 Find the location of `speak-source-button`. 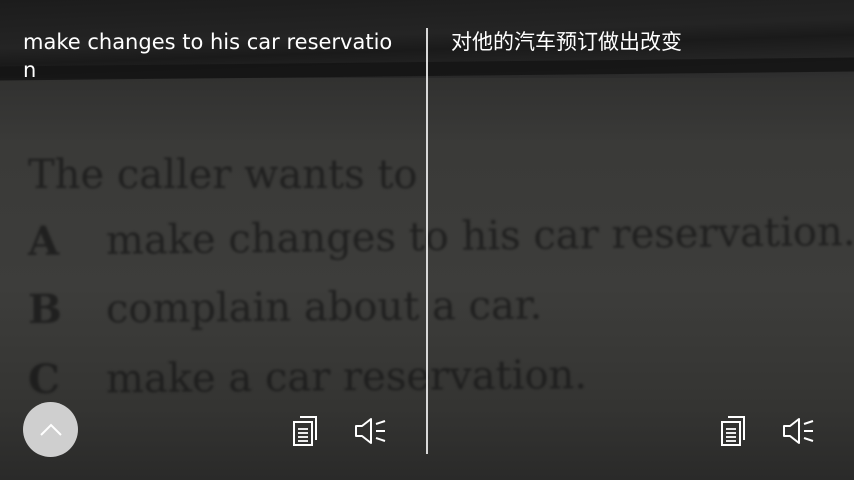

speak-source-button is located at coordinates (370, 431).